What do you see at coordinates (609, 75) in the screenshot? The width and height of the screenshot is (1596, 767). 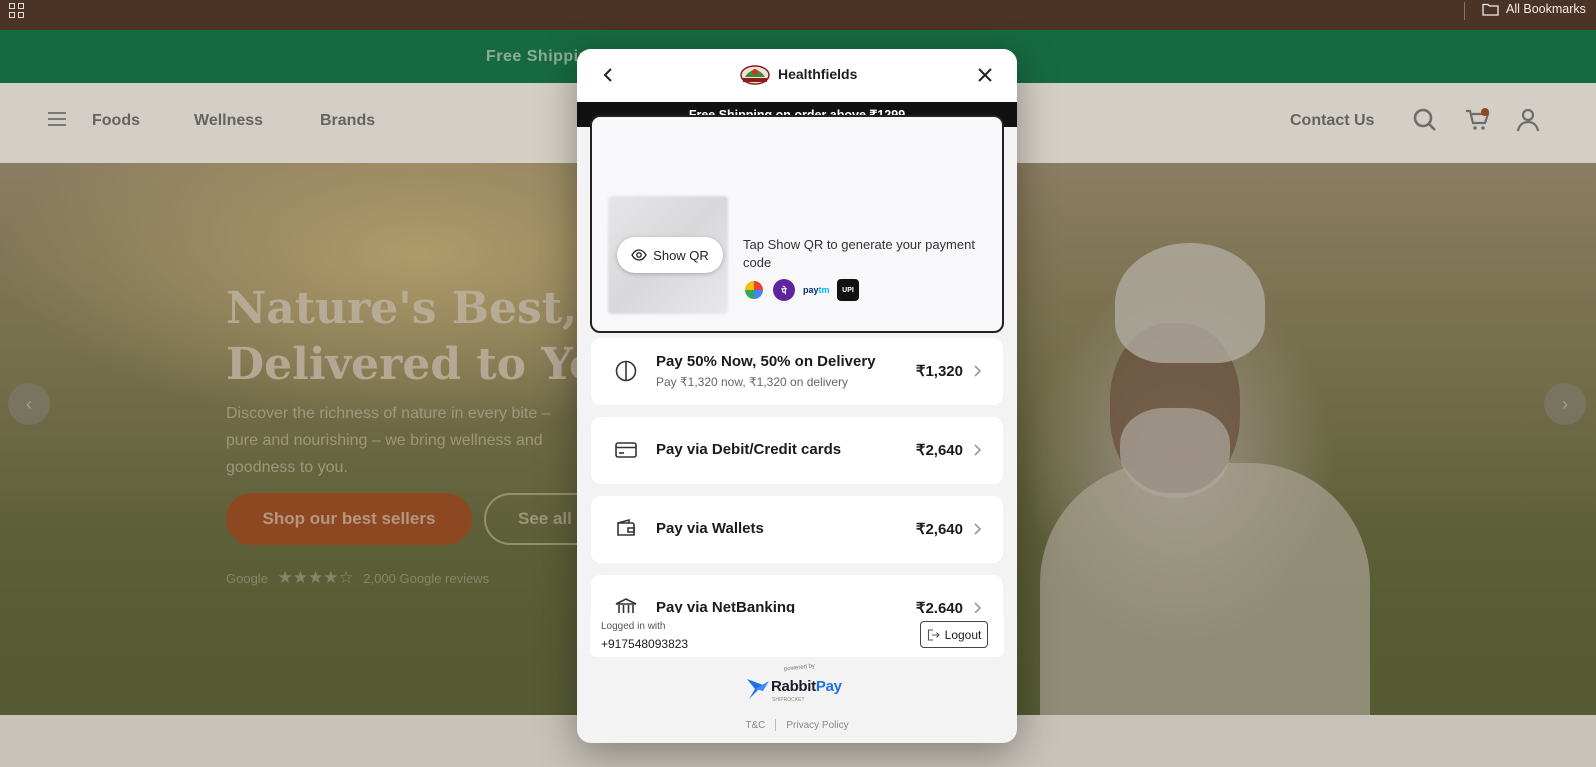 I see `back-arrow-icon` at bounding box center [609, 75].